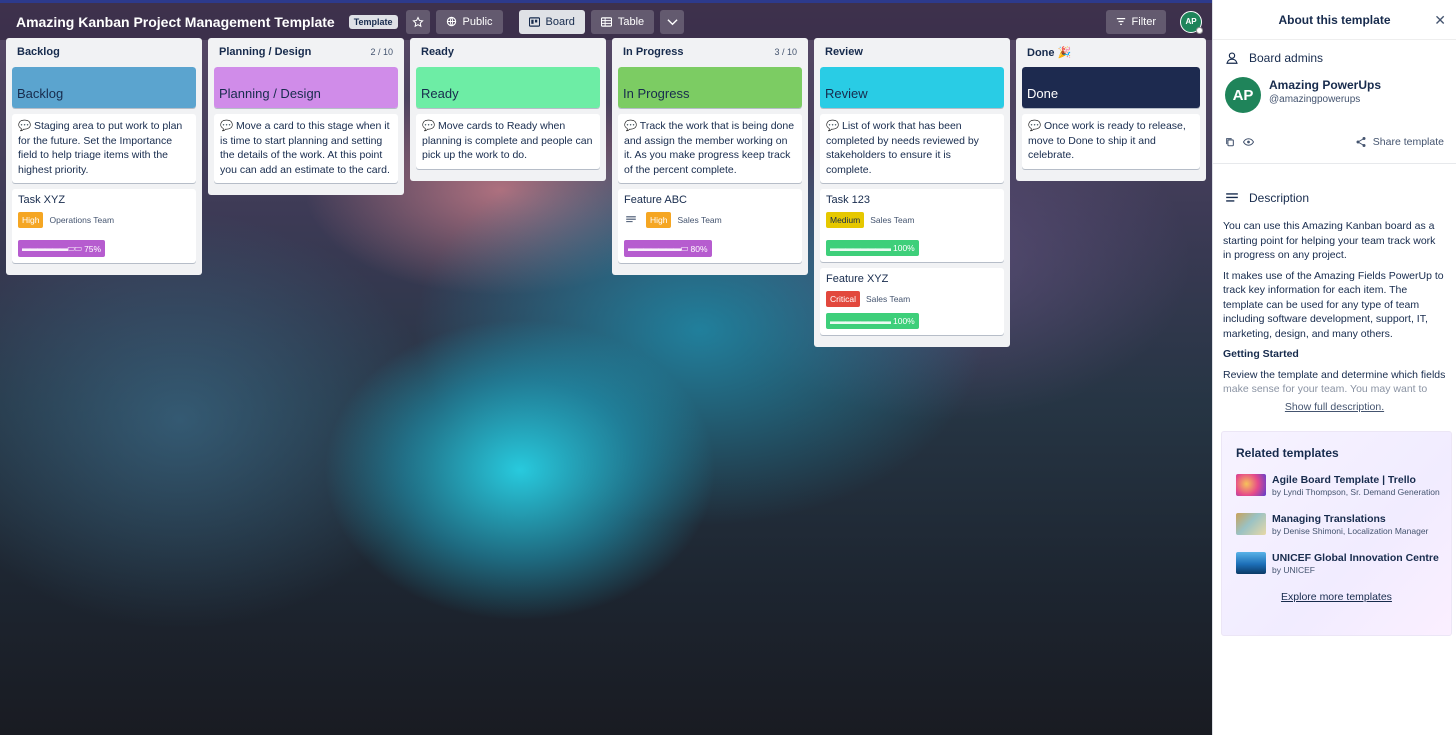  I want to click on admin-handle: @amazingpowerups, so click(1315, 99).